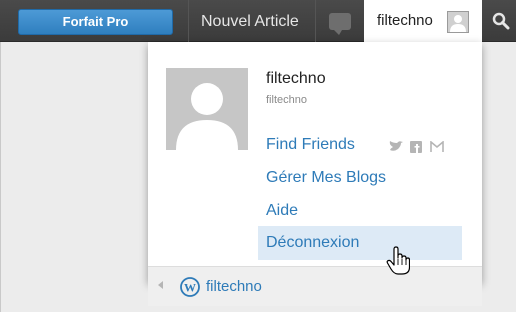 This screenshot has width=516, height=312. Describe the element at coordinates (315, 286) in the screenshot. I see `dropdown-footer: W filtechno` at that location.